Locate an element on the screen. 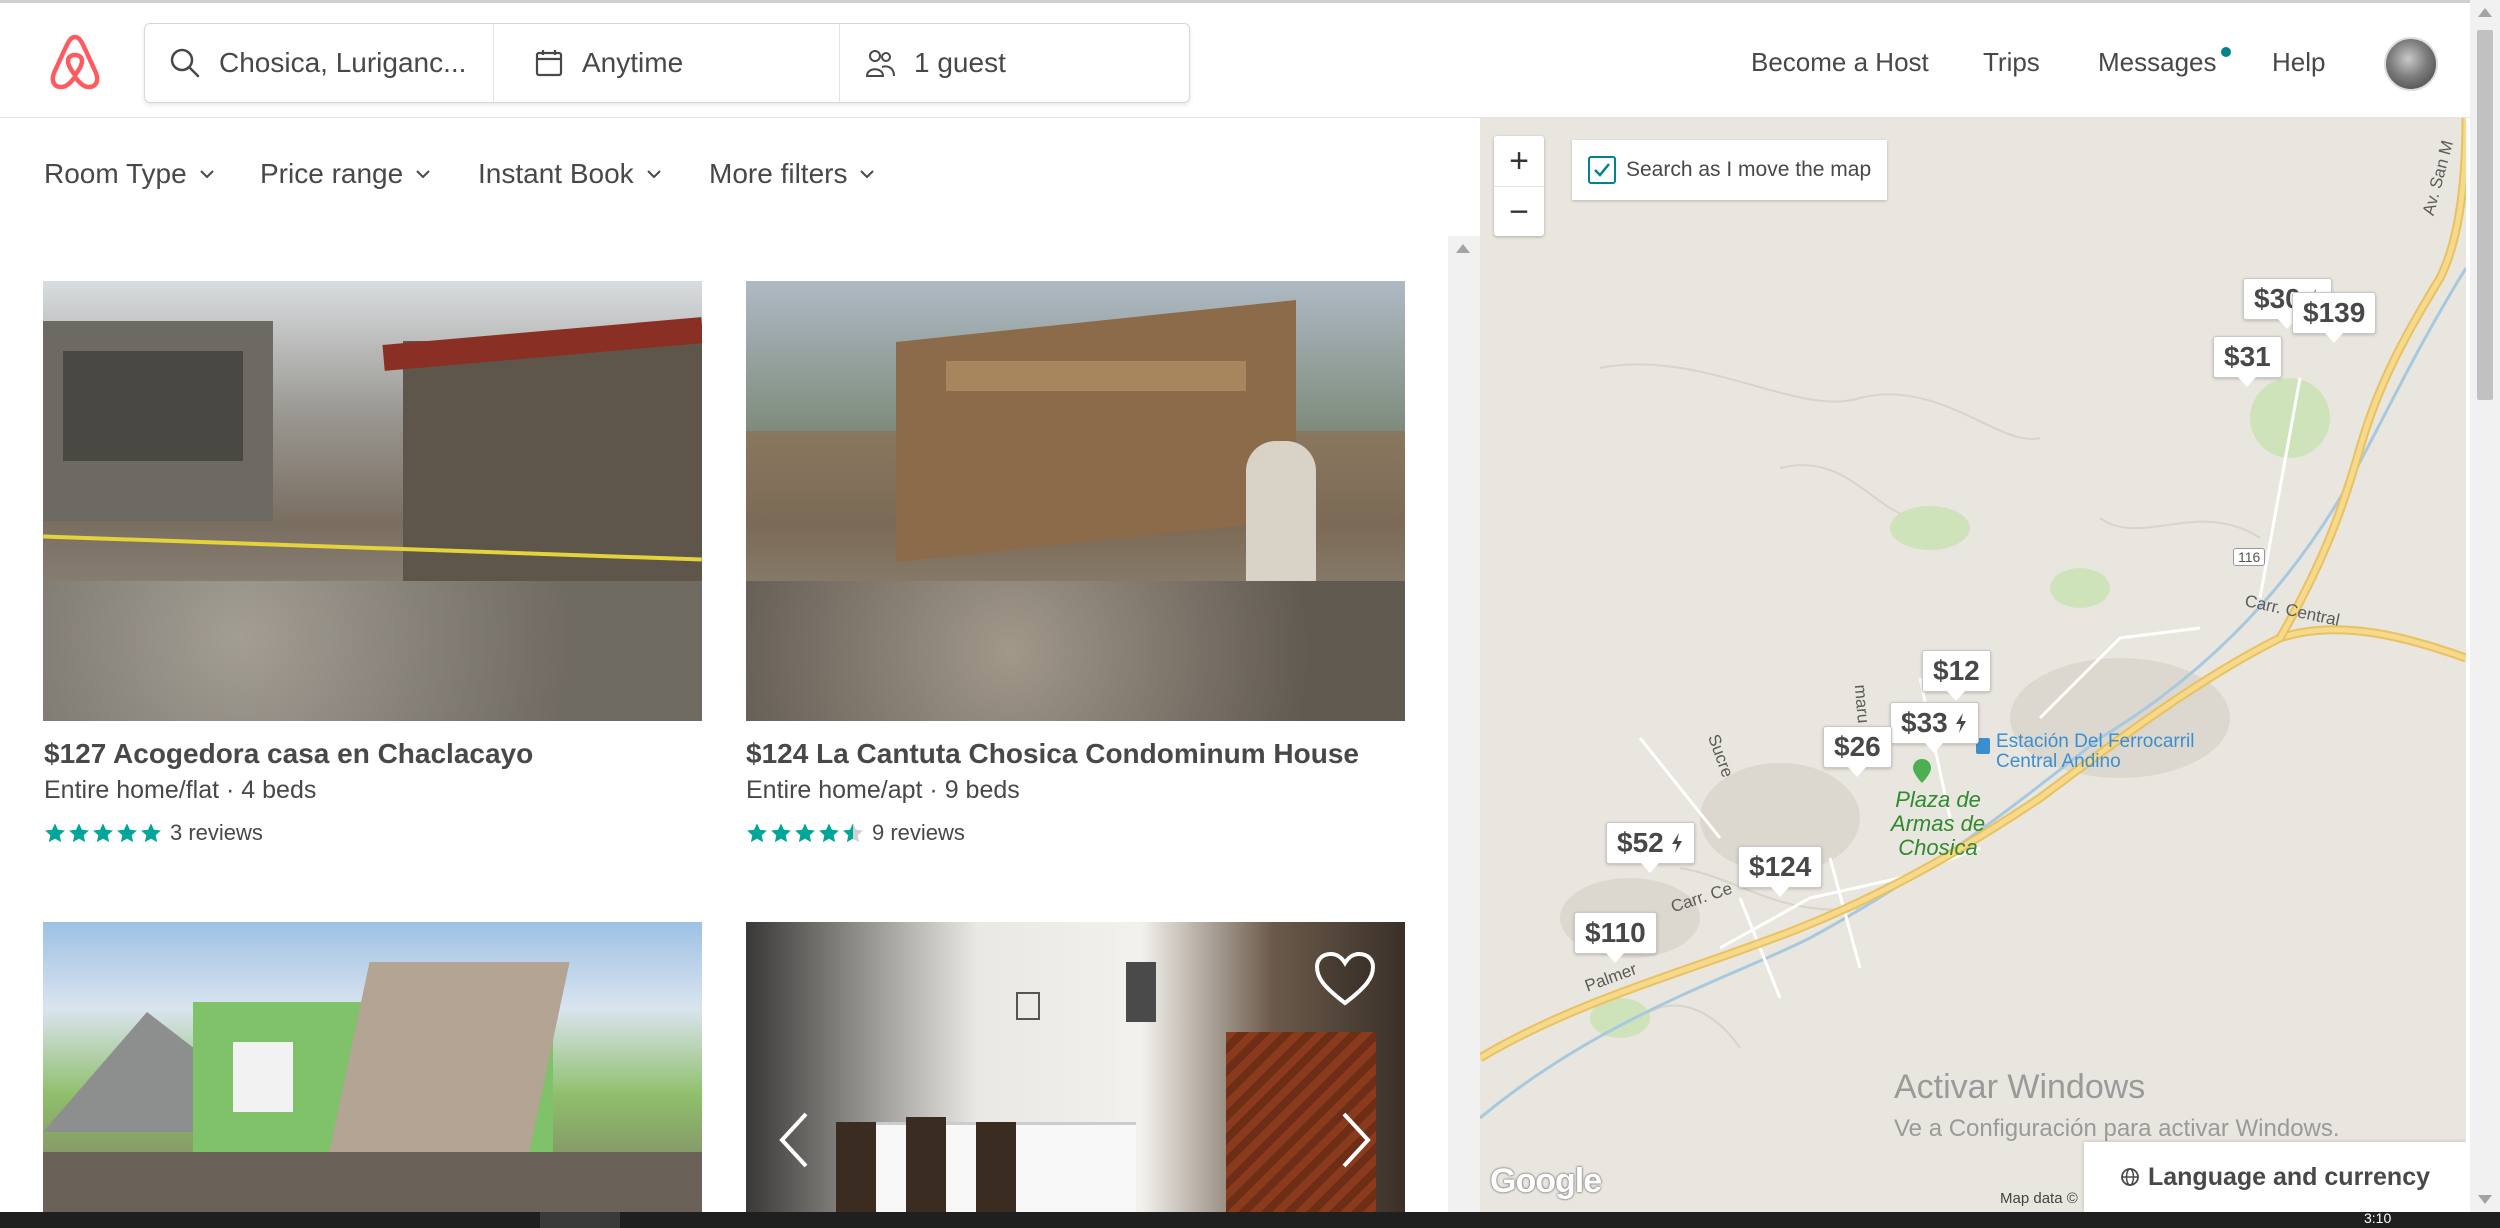 The height and width of the screenshot is (1228, 2500). language-currency-label: Language and currency is located at coordinates (2289, 1176).